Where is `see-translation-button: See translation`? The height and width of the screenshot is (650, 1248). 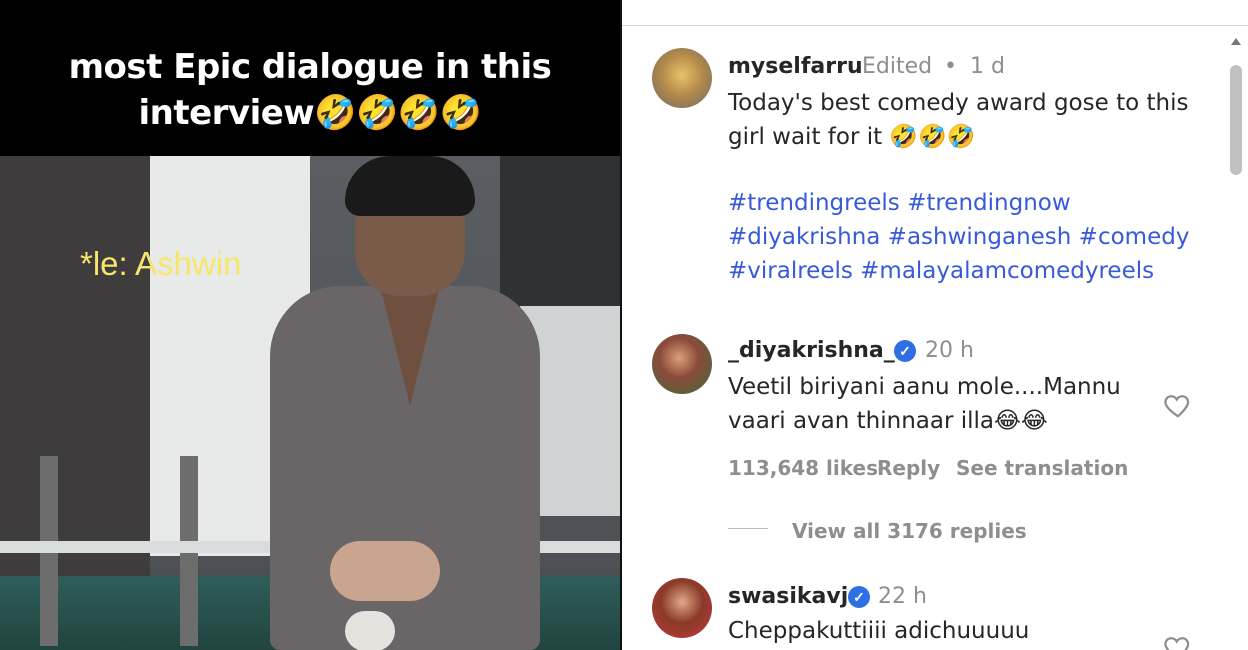 see-translation-button: See translation is located at coordinates (1042, 468).